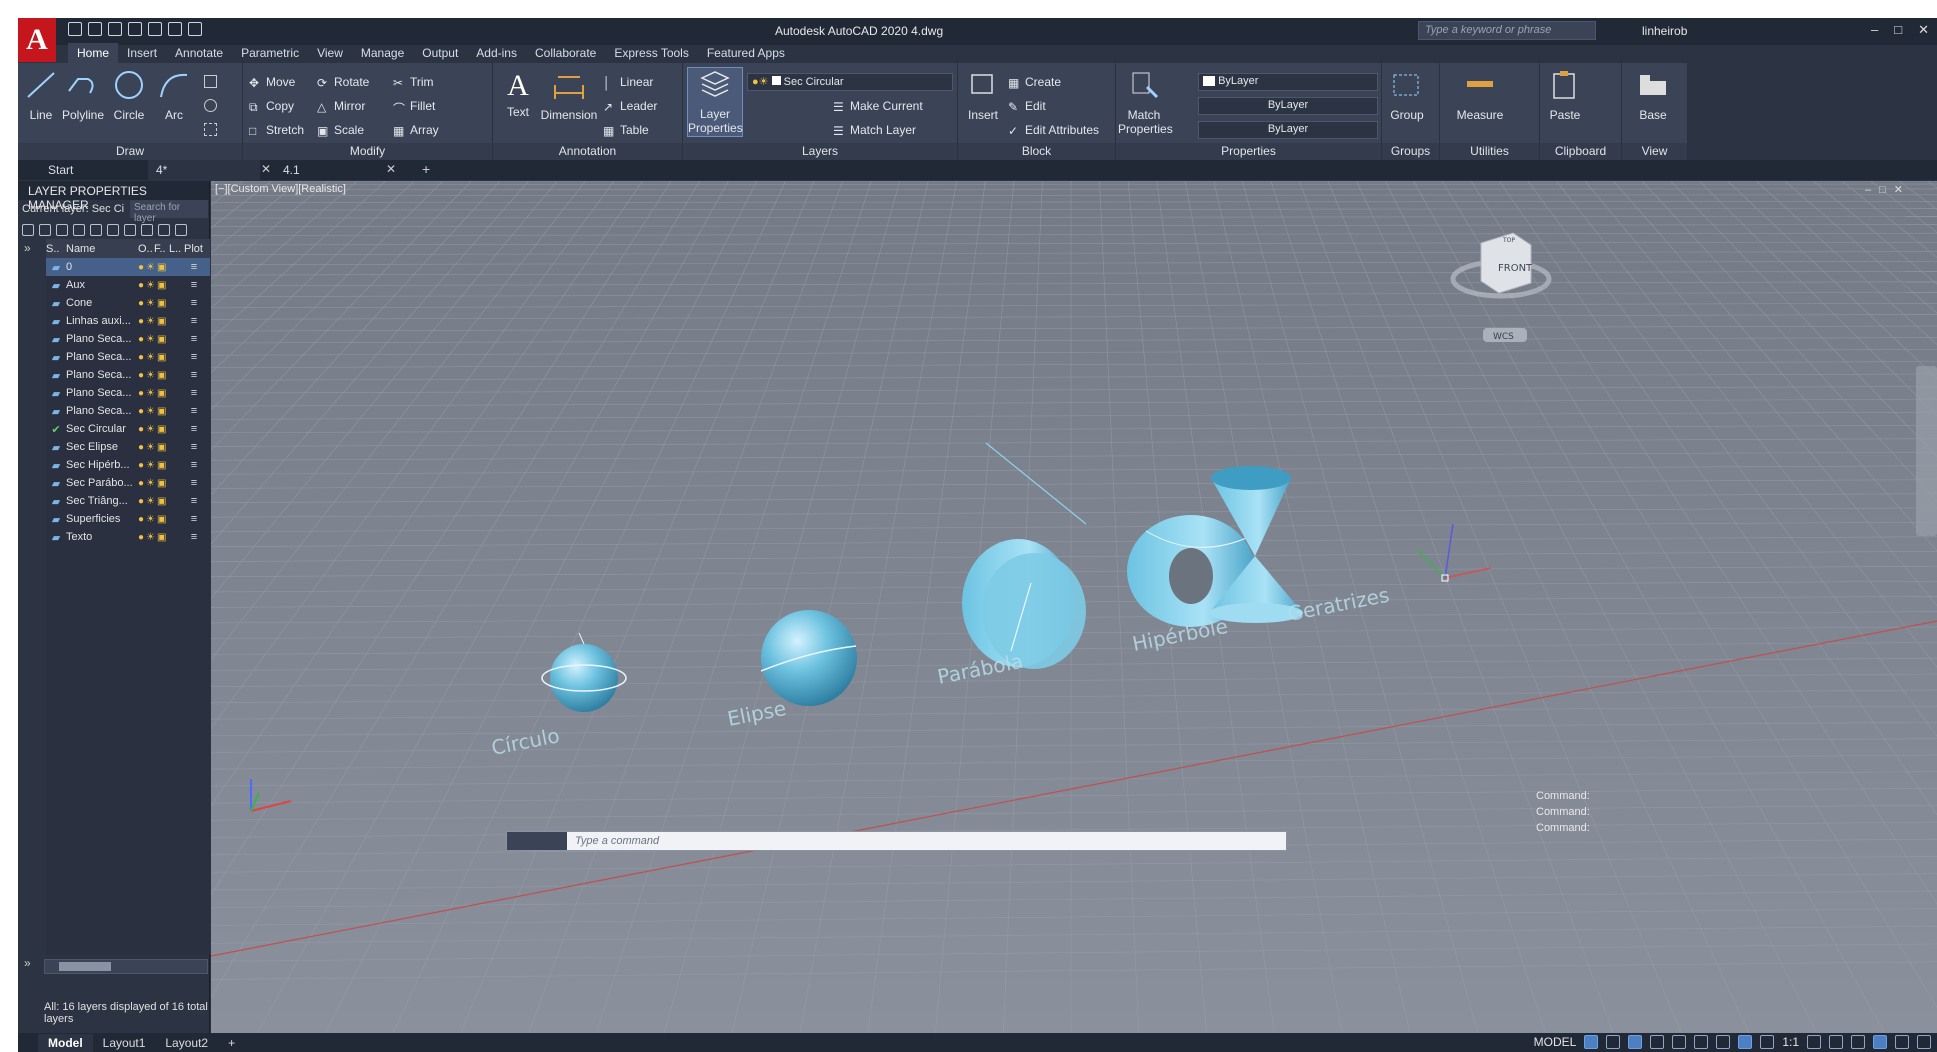 The image size is (1937, 1052). What do you see at coordinates (1836, 1042) in the screenshot?
I see `plus-icon` at bounding box center [1836, 1042].